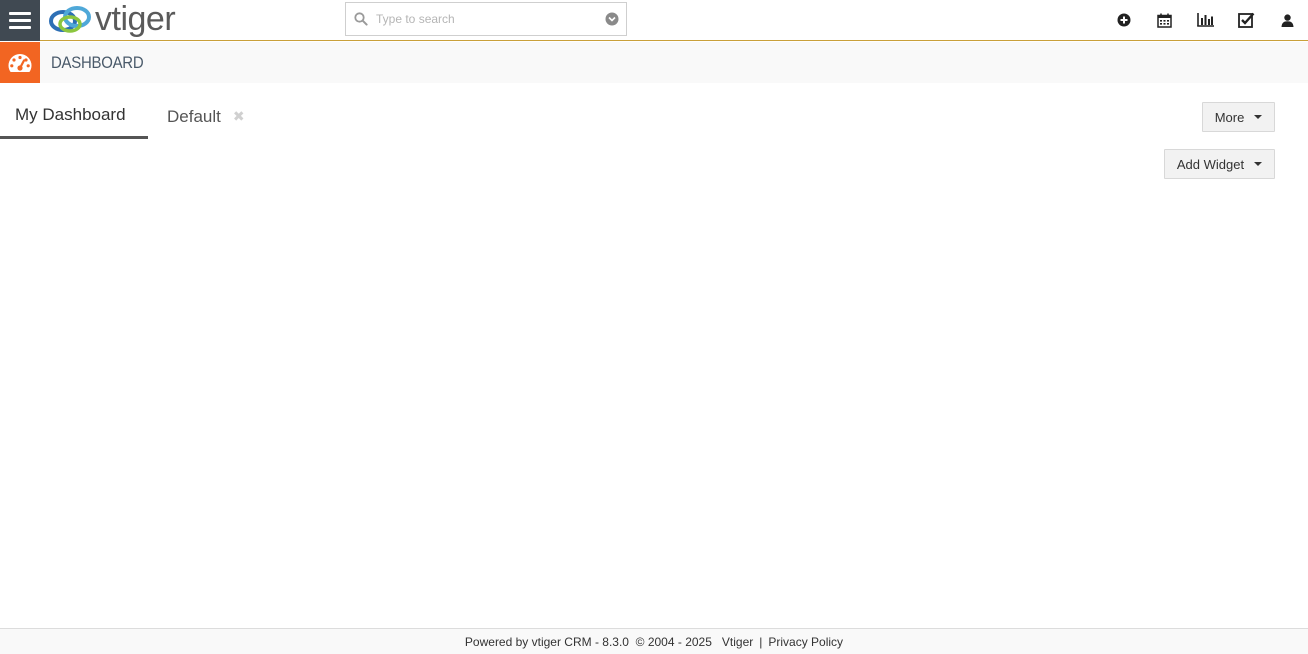 This screenshot has width=1308, height=654. I want to click on app-menu-button, so click(20, 20).